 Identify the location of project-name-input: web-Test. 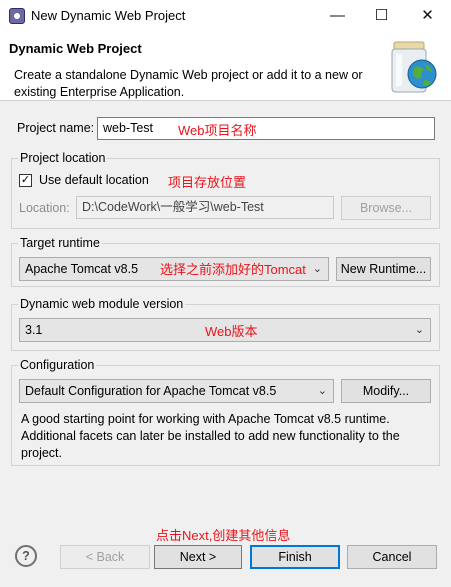
(266, 128).